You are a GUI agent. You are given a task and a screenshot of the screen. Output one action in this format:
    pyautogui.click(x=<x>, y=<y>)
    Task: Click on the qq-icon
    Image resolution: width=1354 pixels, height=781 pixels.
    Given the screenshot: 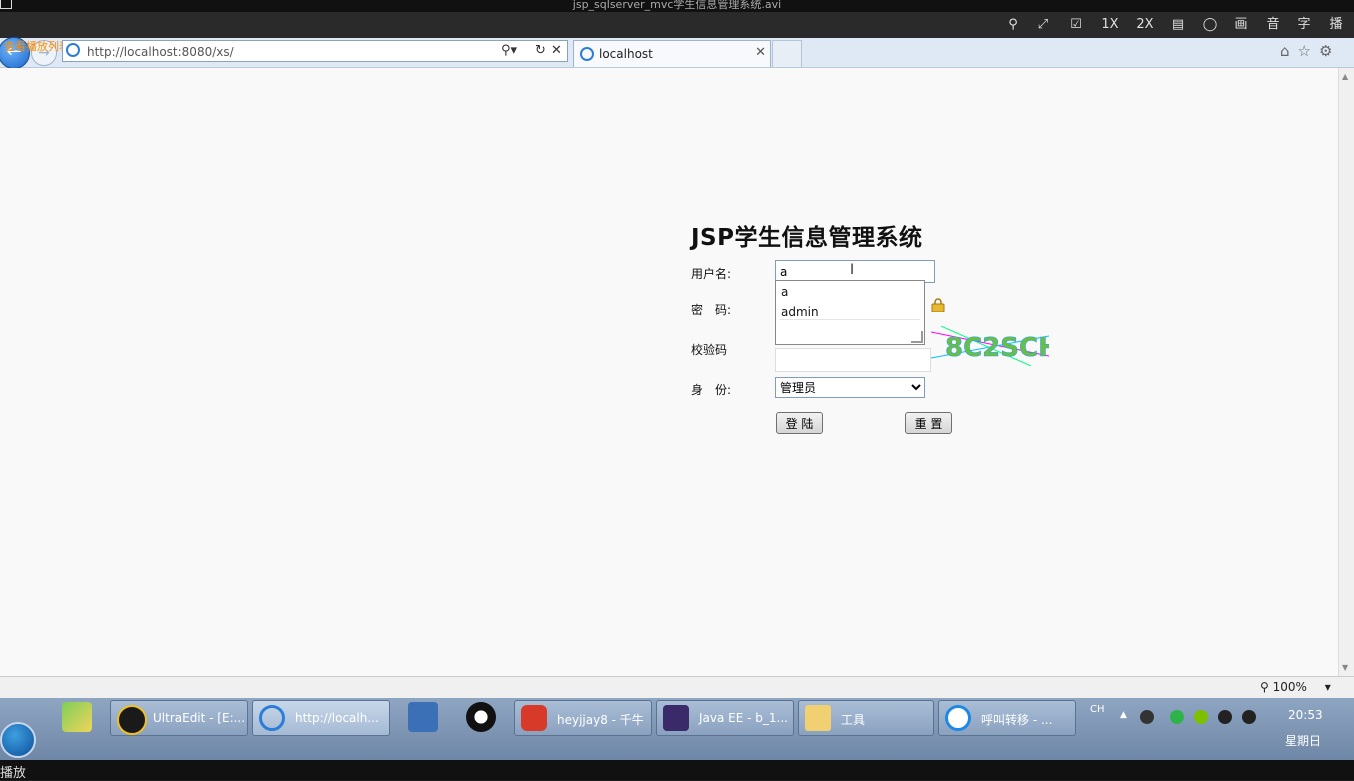 What is the action you would take?
    pyautogui.click(x=481, y=717)
    